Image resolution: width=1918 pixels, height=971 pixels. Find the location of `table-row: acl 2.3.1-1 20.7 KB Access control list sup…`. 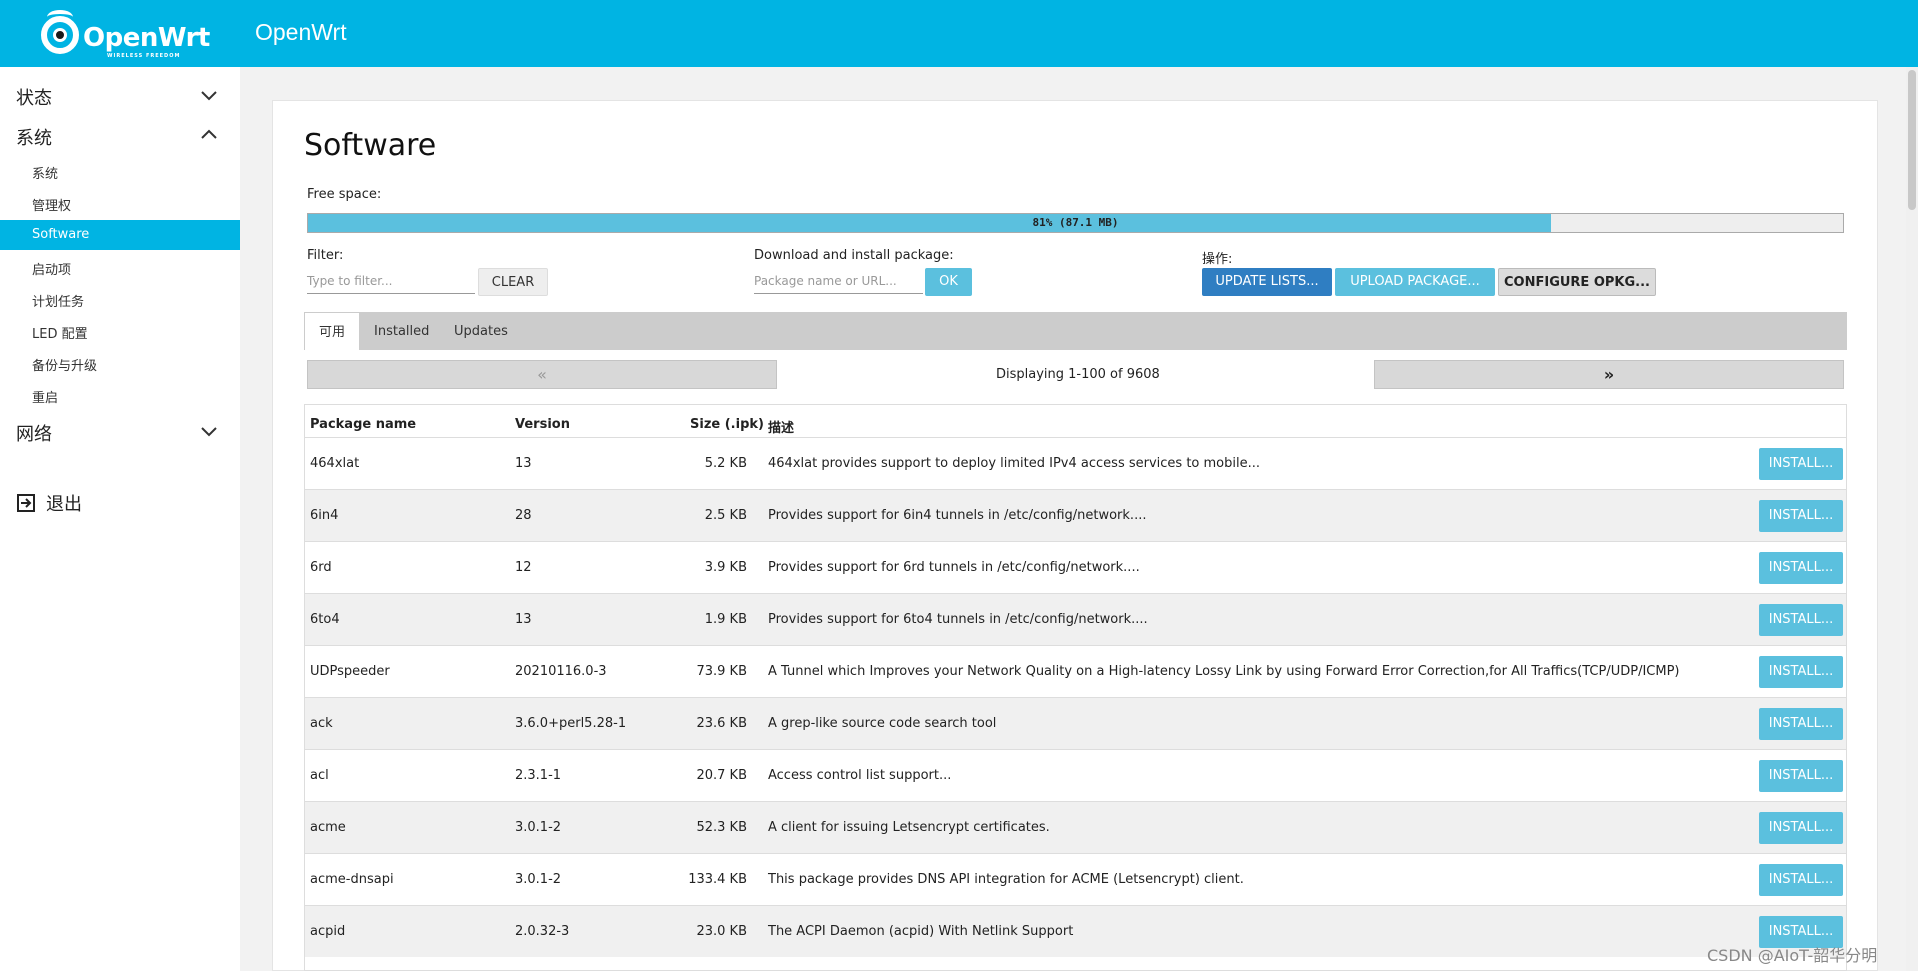

table-row: acl 2.3.1-1 20.7 KB Access control list sup… is located at coordinates (1075, 775).